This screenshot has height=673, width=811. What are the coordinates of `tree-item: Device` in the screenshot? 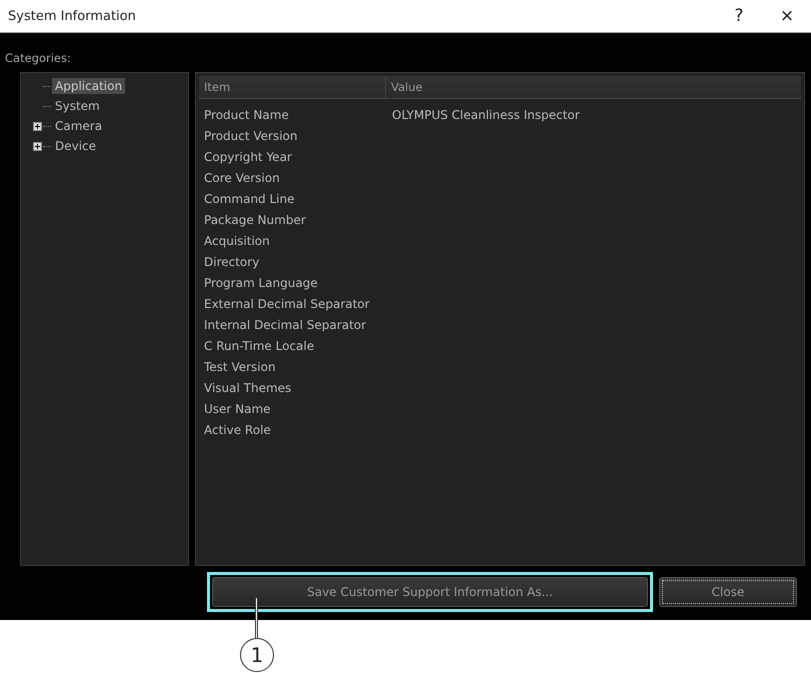 It's located at (76, 146).